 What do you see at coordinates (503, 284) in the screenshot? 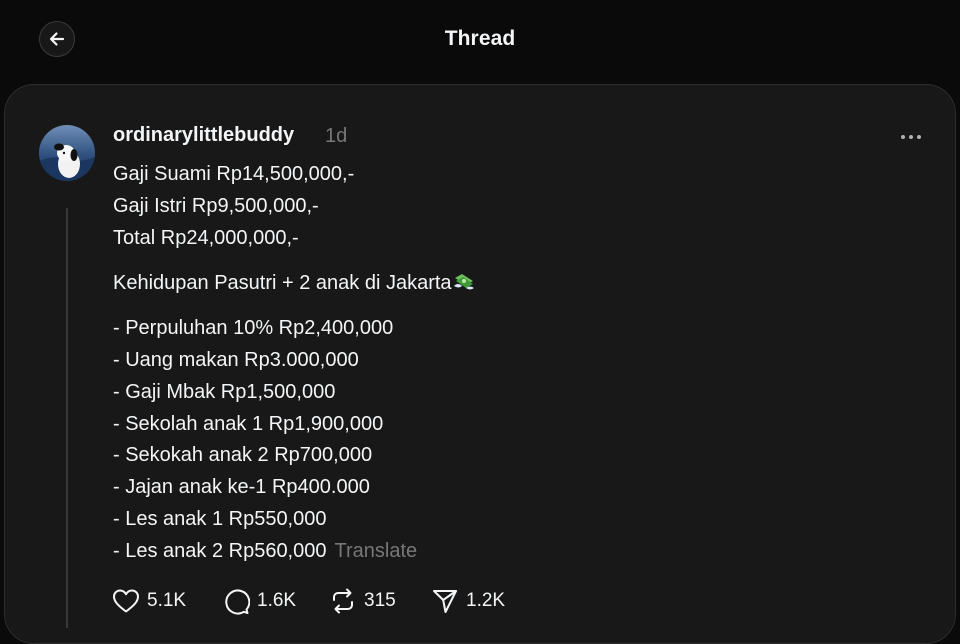
I see `post-headline: Kehidupan Pasutri + 2 anak di Jakarta` at bounding box center [503, 284].